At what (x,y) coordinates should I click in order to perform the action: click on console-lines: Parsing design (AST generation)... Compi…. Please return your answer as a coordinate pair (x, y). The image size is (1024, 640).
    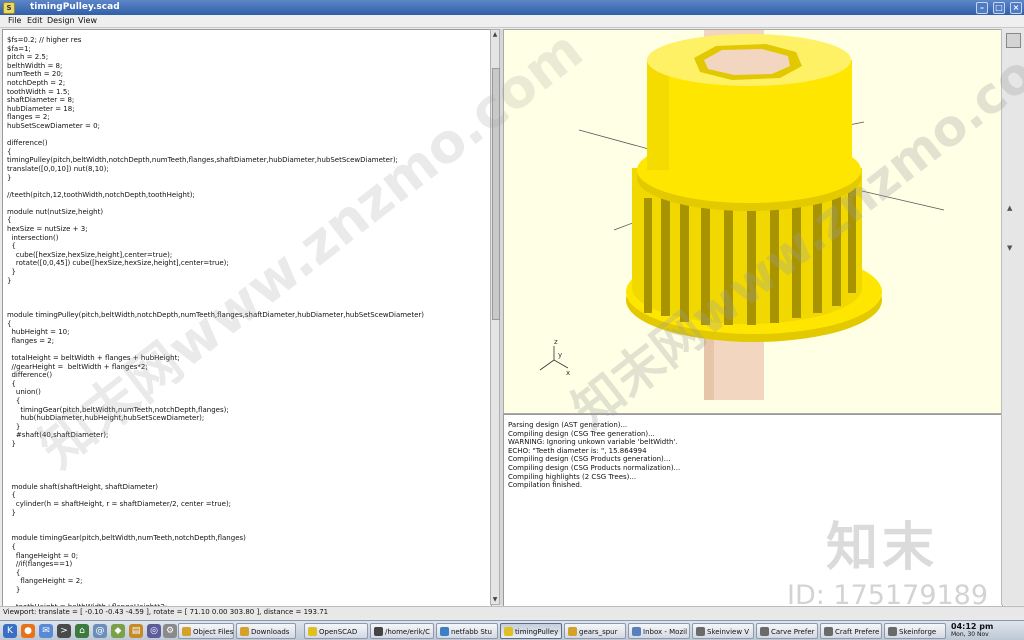
    Looking at the image, I should click on (592, 455).